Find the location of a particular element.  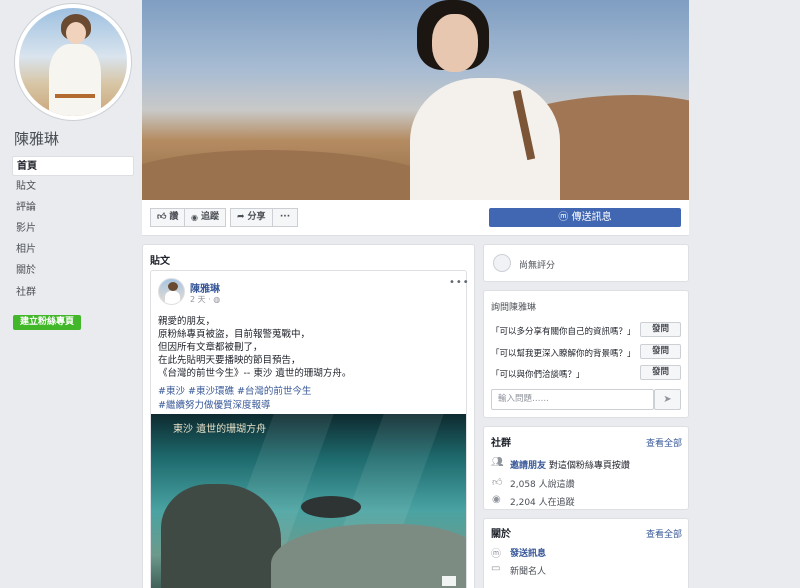

post-timestamp: 2 天 · ◍ is located at coordinates (205, 299).